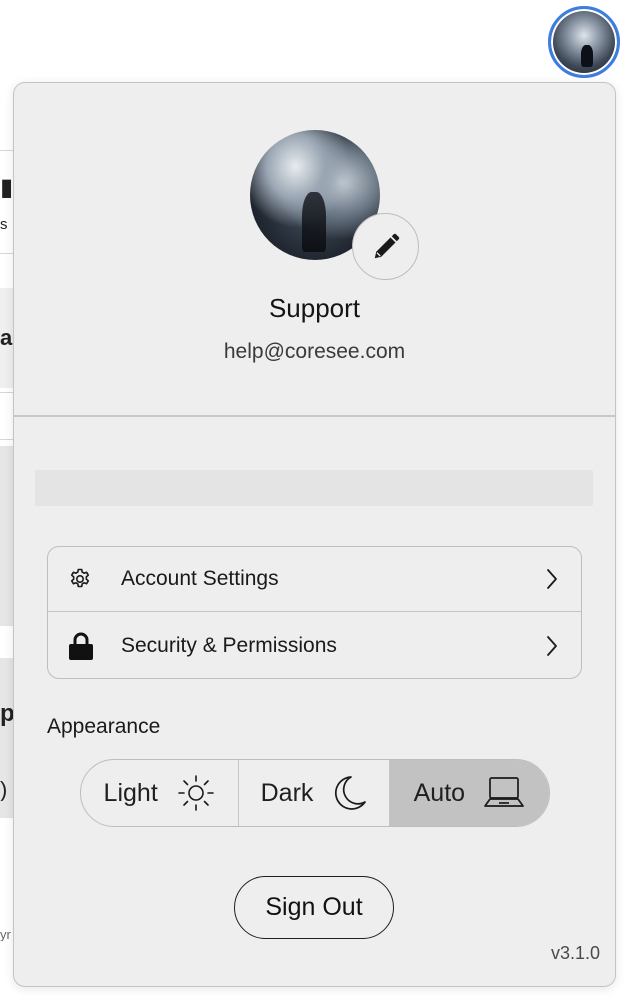 The height and width of the screenshot is (998, 634). What do you see at coordinates (4, 224) in the screenshot?
I see `background-text-fragment: s` at bounding box center [4, 224].